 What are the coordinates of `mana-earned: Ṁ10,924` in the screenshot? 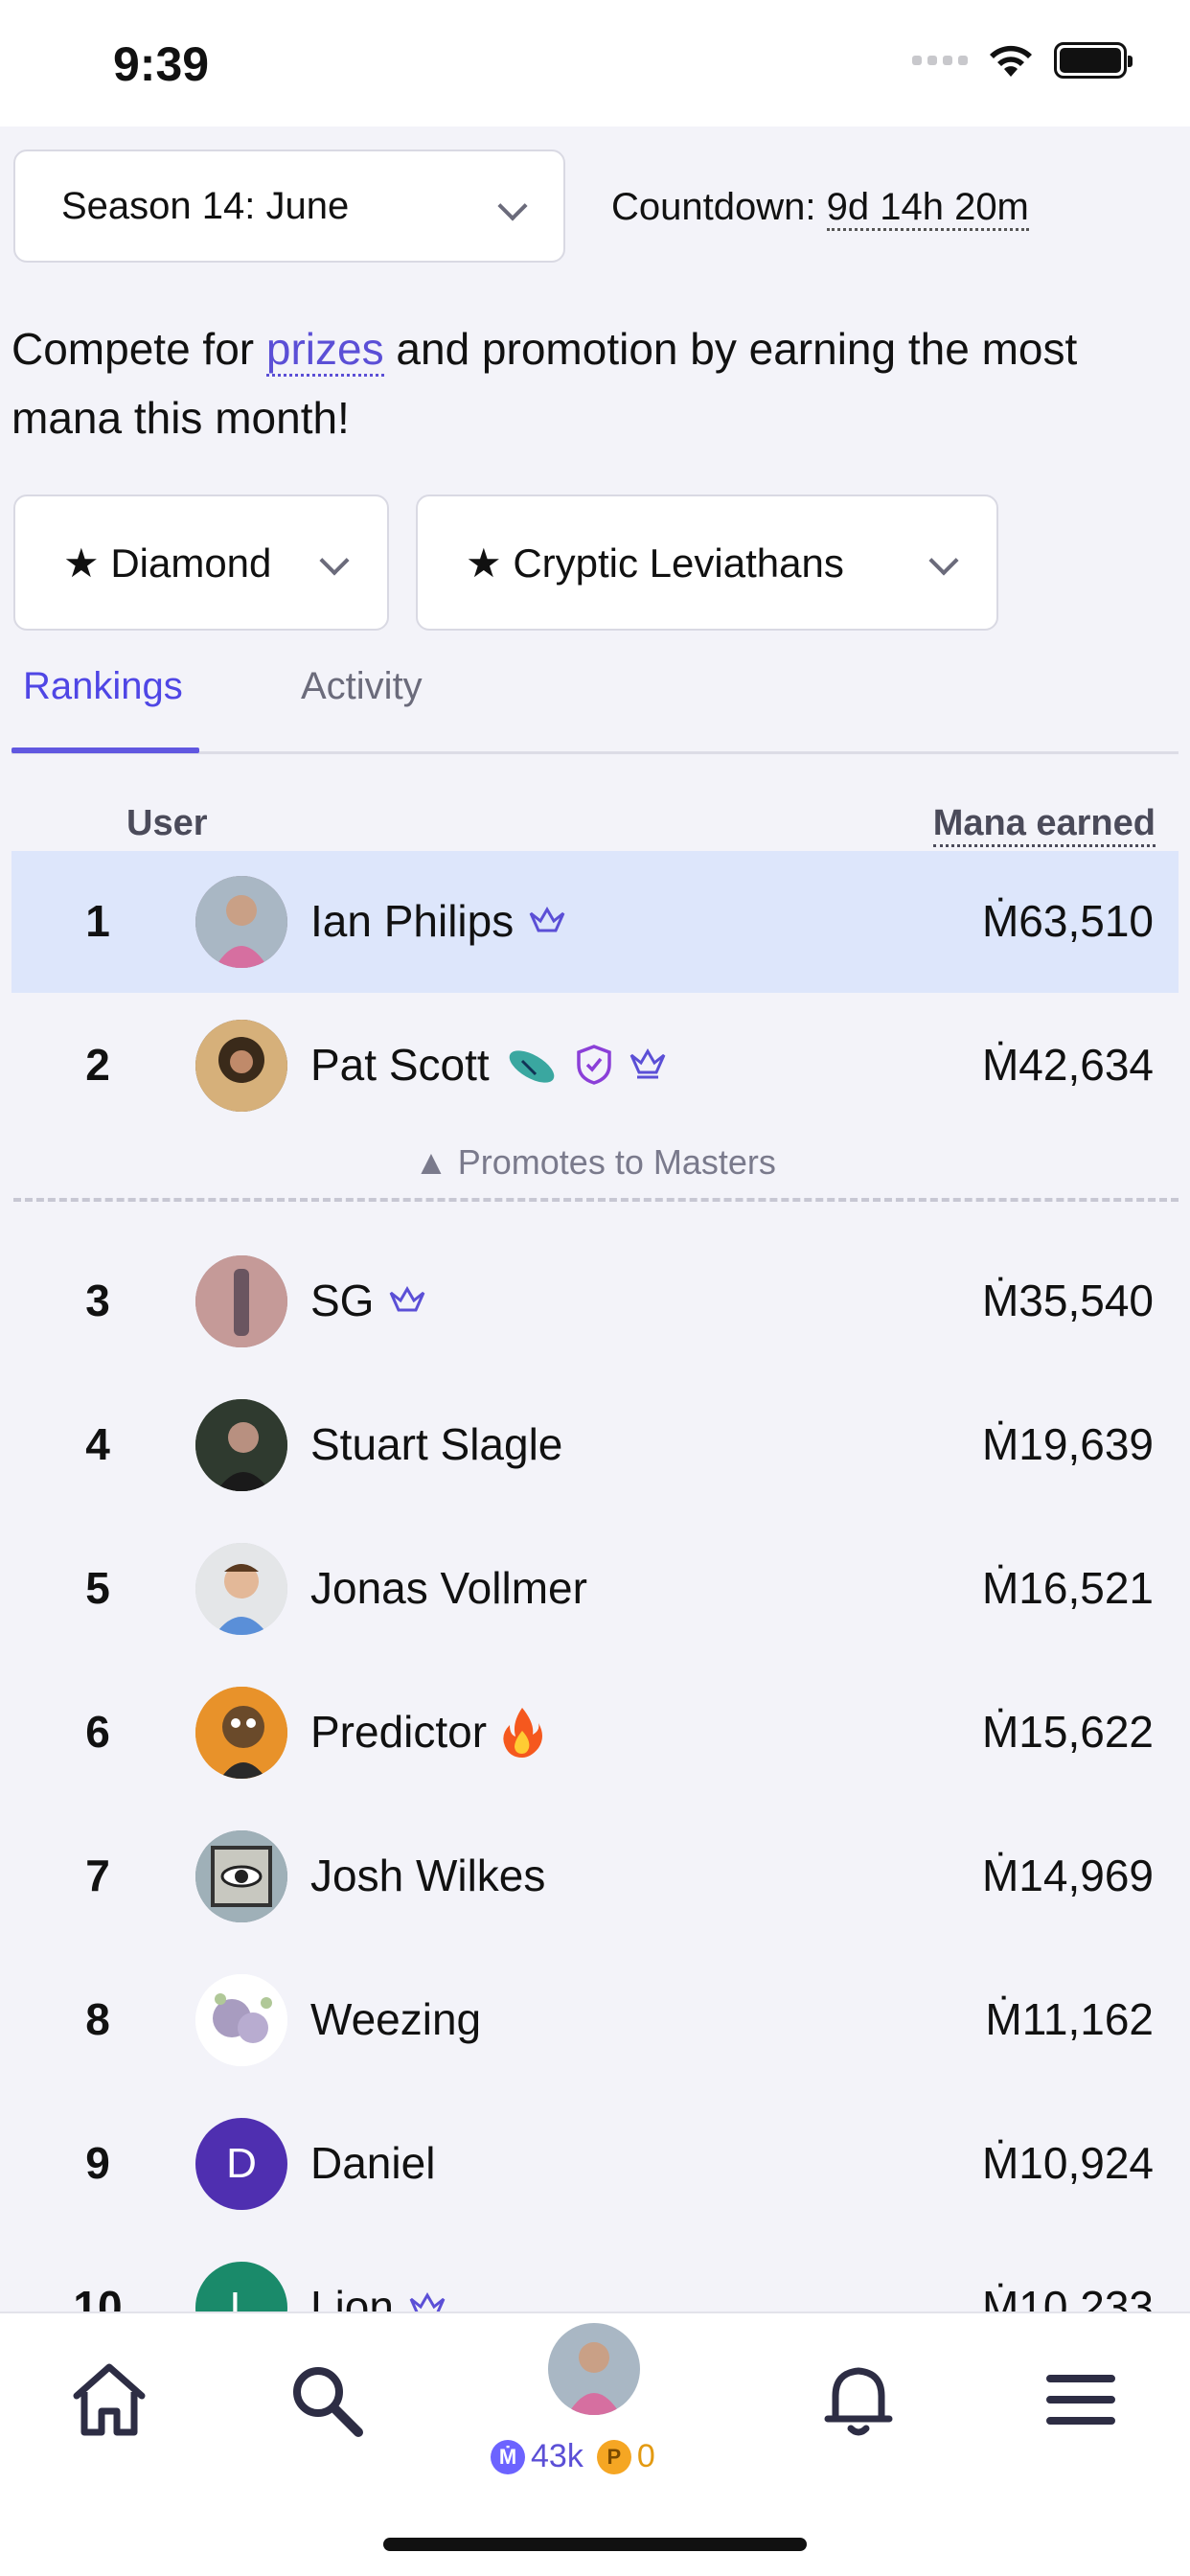 It's located at (1068, 2163).